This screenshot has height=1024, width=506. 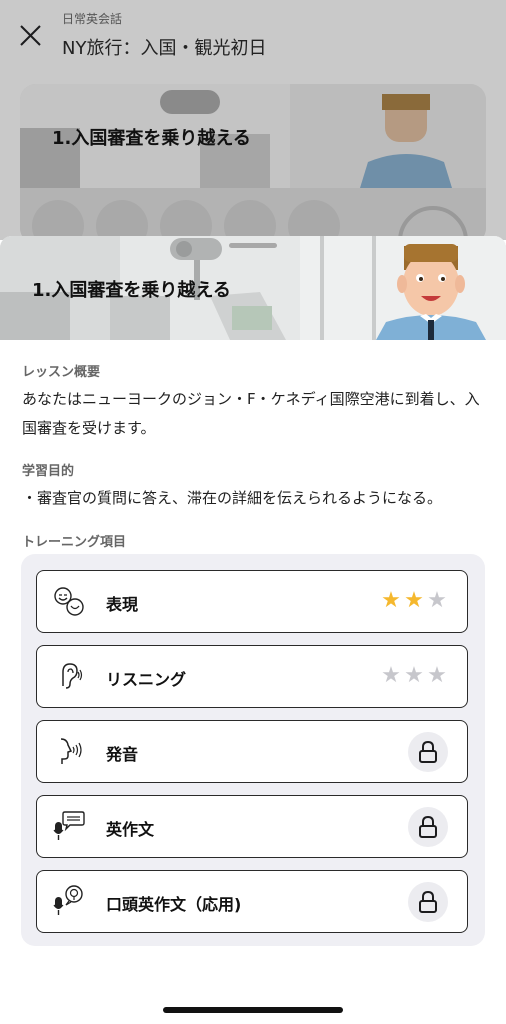 I want to click on goal-text: ・審査官の質問に答え、滞在の詳細を伝えられるようになる。, so click(x=232, y=498).